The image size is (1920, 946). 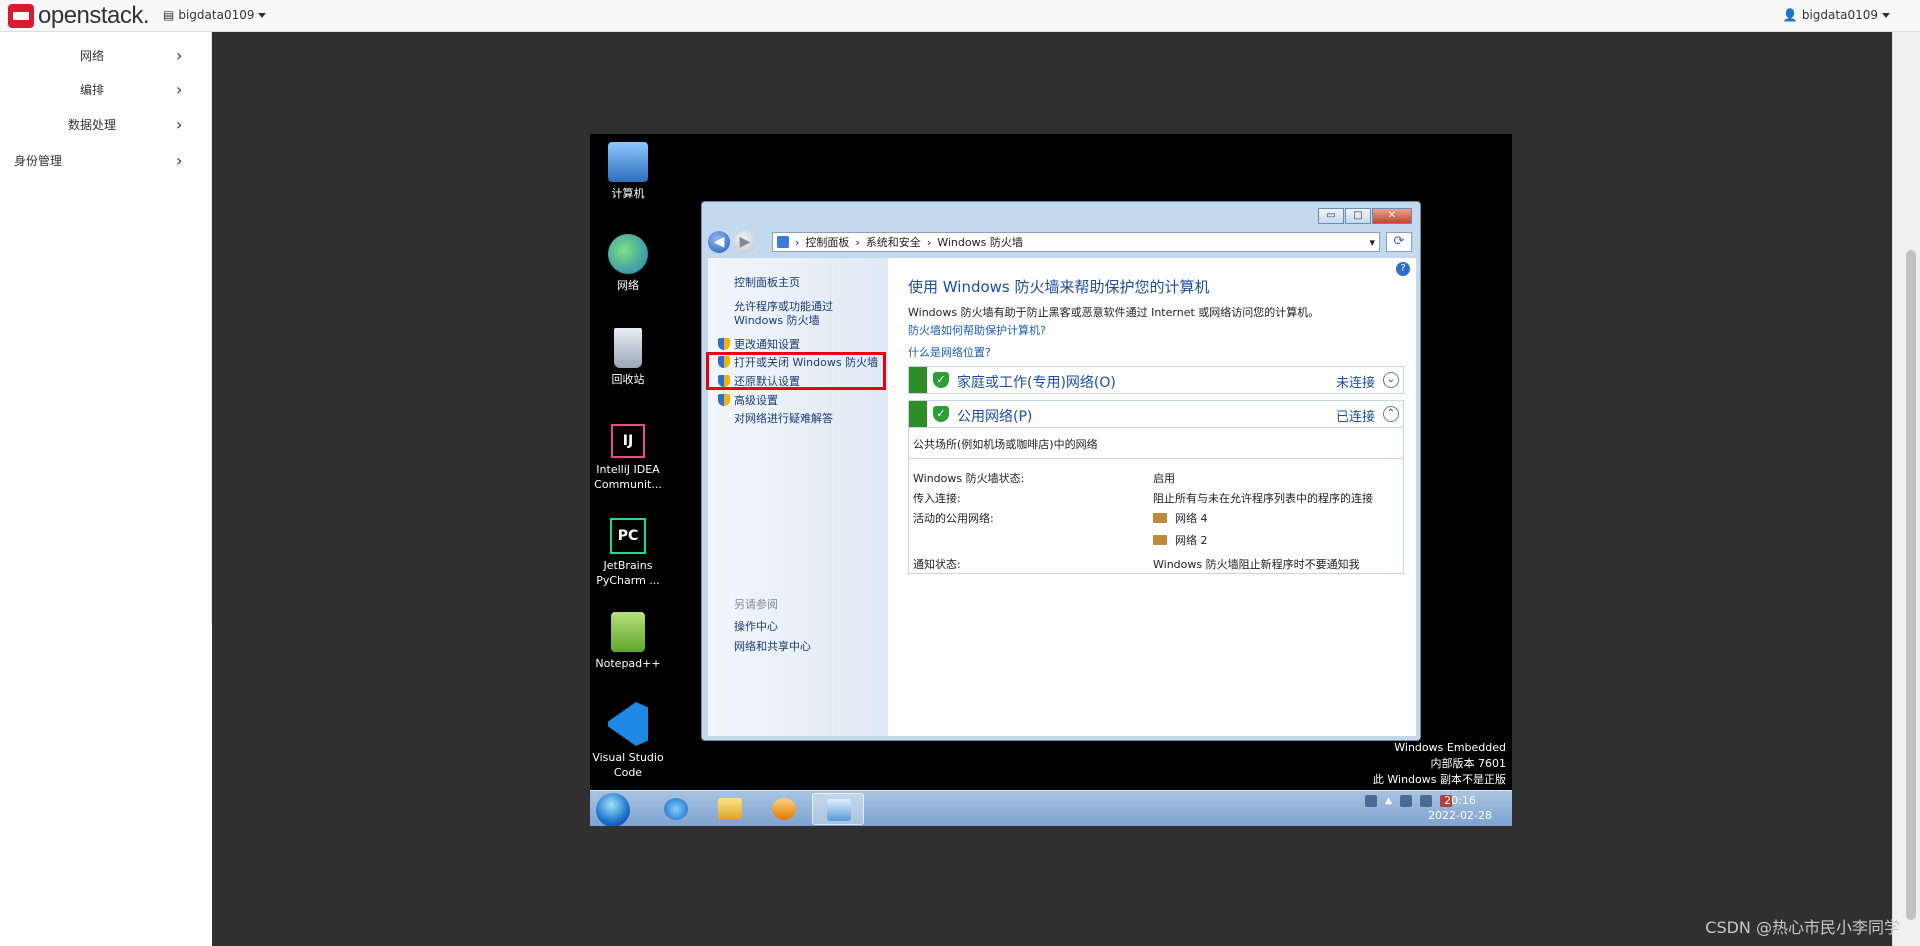 What do you see at coordinates (92, 124) in the screenshot?
I see `sidebar-item-label: 数据处理` at bounding box center [92, 124].